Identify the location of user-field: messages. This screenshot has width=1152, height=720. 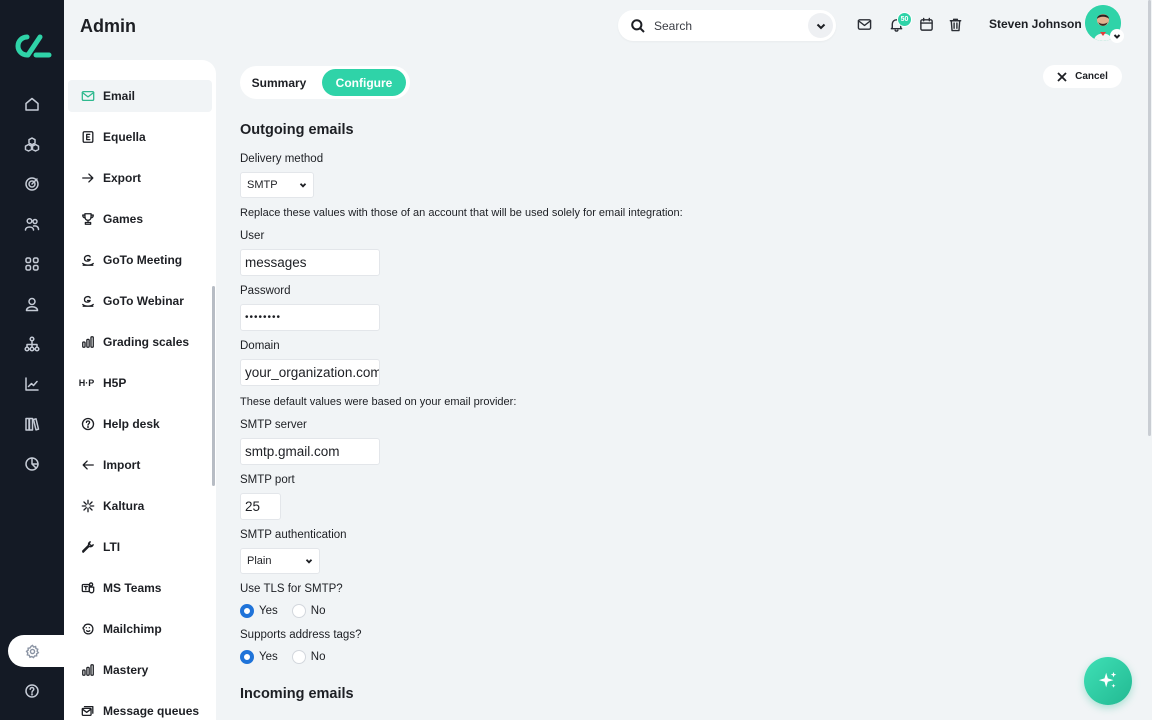
(310, 262).